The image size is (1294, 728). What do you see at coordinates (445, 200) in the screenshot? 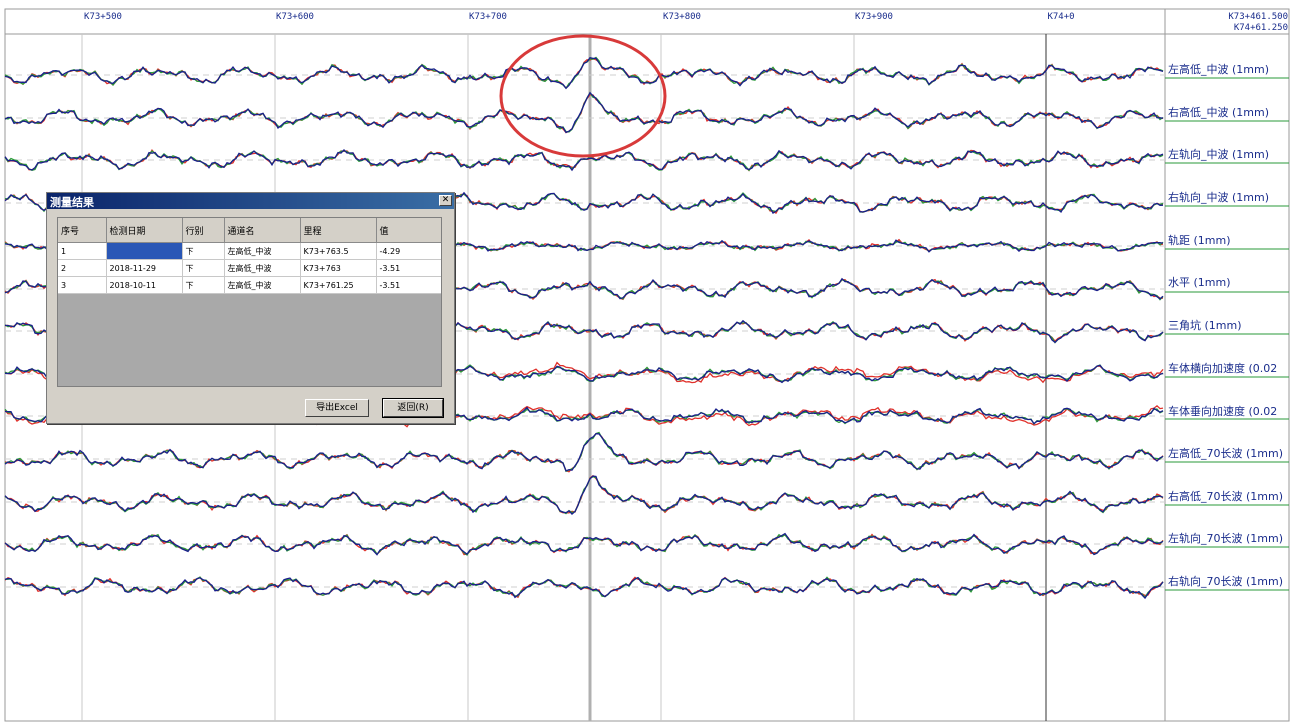
I see `close-icon: ✕` at bounding box center [445, 200].